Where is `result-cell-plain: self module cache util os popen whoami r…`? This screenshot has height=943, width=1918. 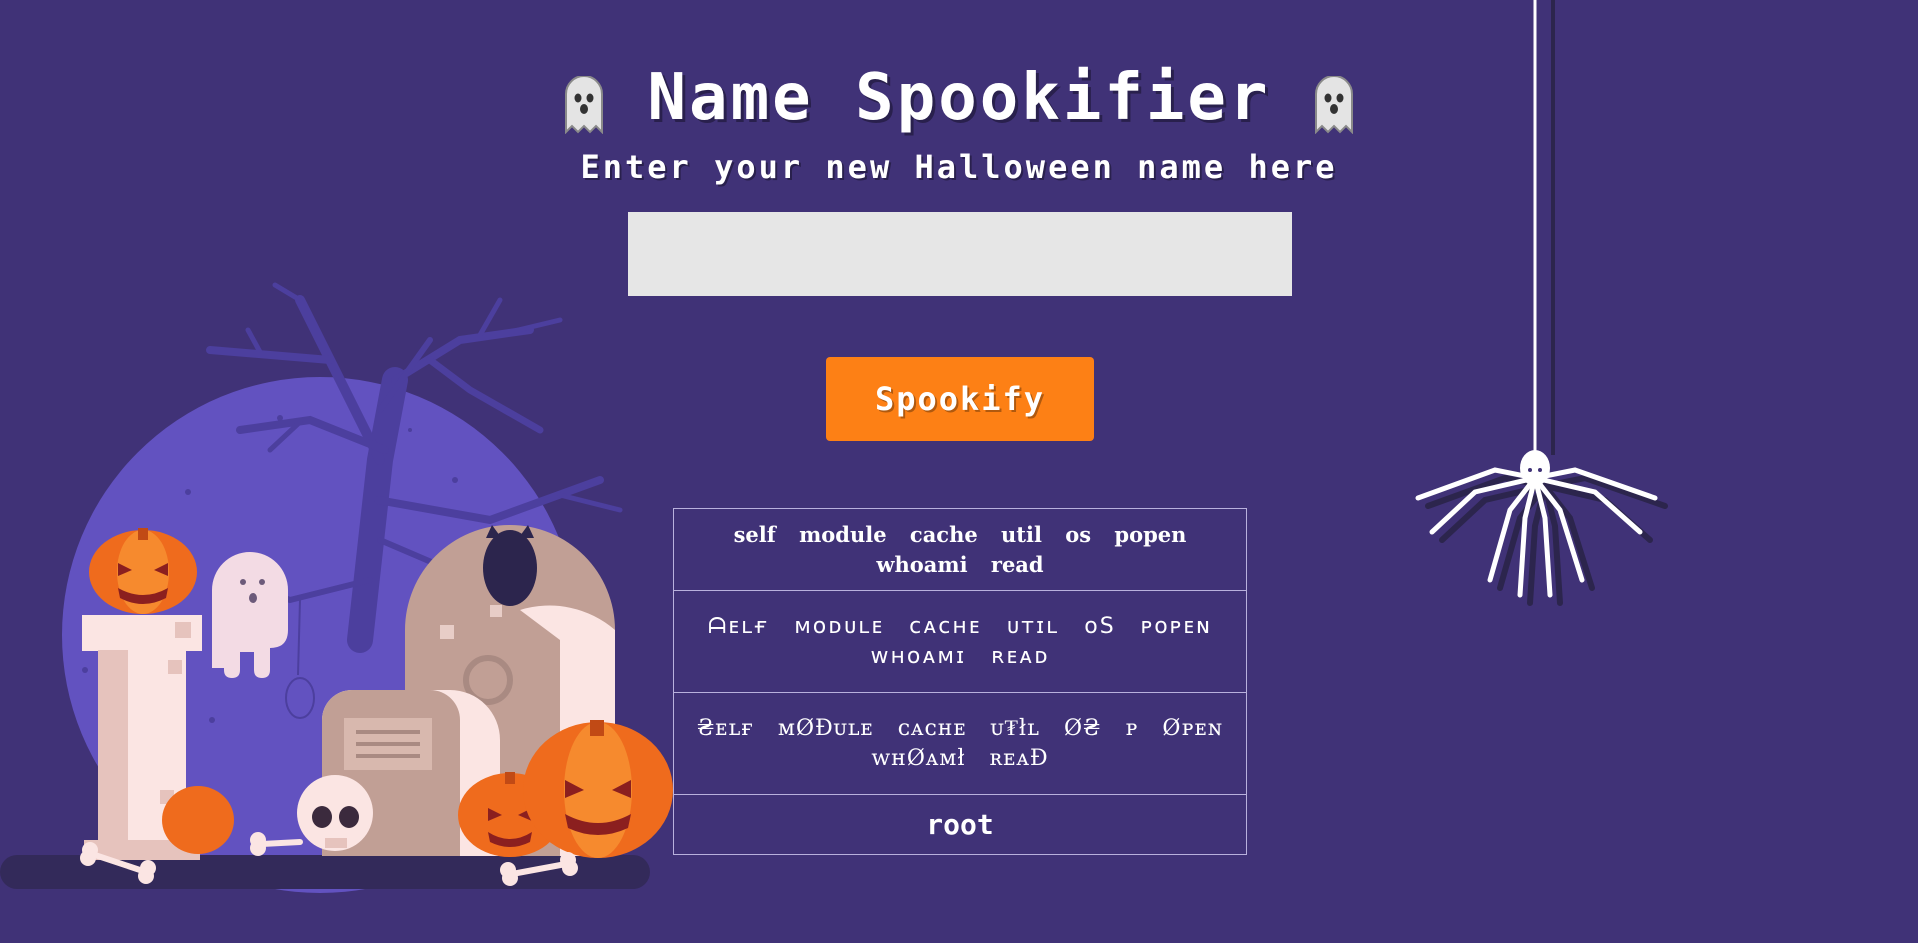 result-cell-plain: self module cache util os popen whoami r… is located at coordinates (960, 549).